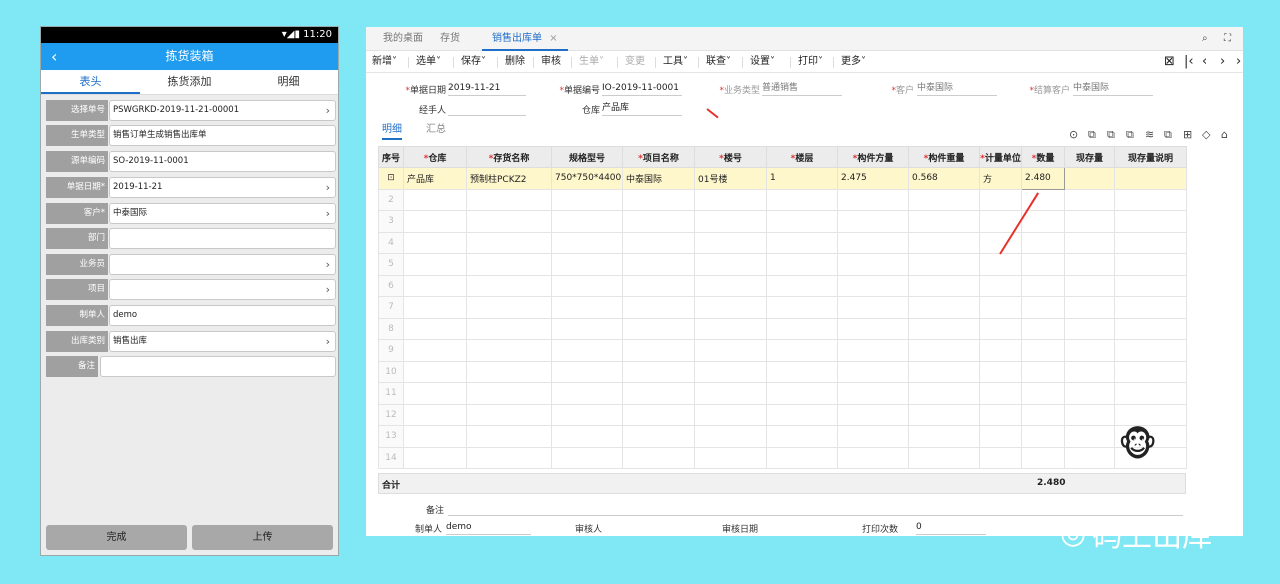  Describe the element at coordinates (1169, 62) in the screenshot. I see `find-icon: ⊠` at that location.